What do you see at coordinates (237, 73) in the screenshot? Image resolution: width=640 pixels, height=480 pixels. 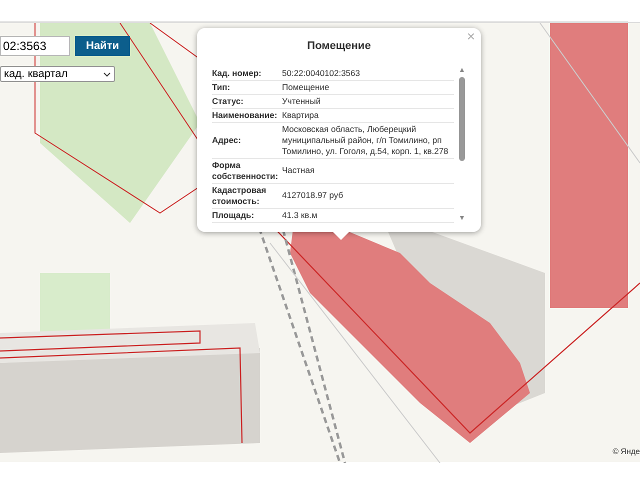 I see `field-label: Кад. номер:` at bounding box center [237, 73].